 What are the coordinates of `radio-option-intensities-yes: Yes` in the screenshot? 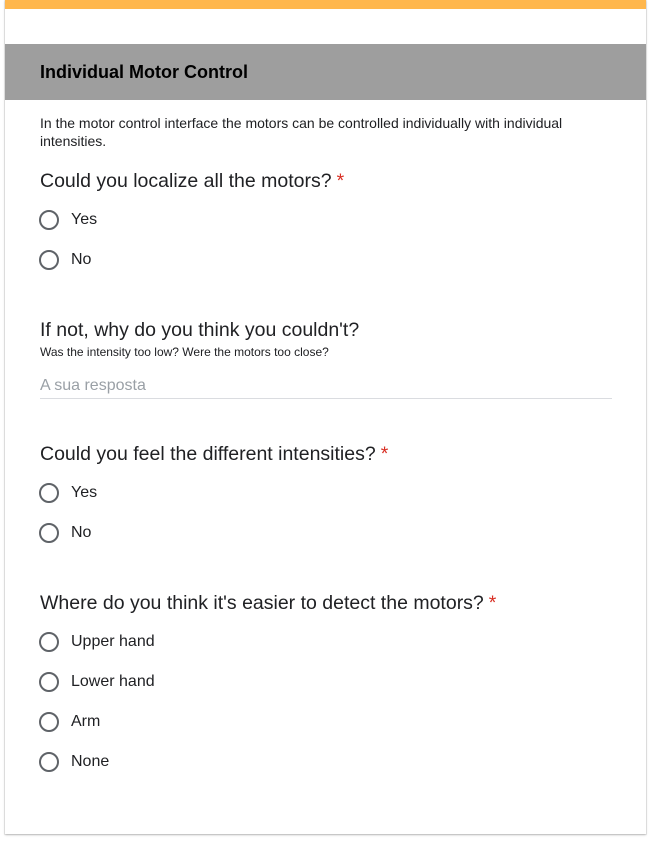 It's located at (68, 493).